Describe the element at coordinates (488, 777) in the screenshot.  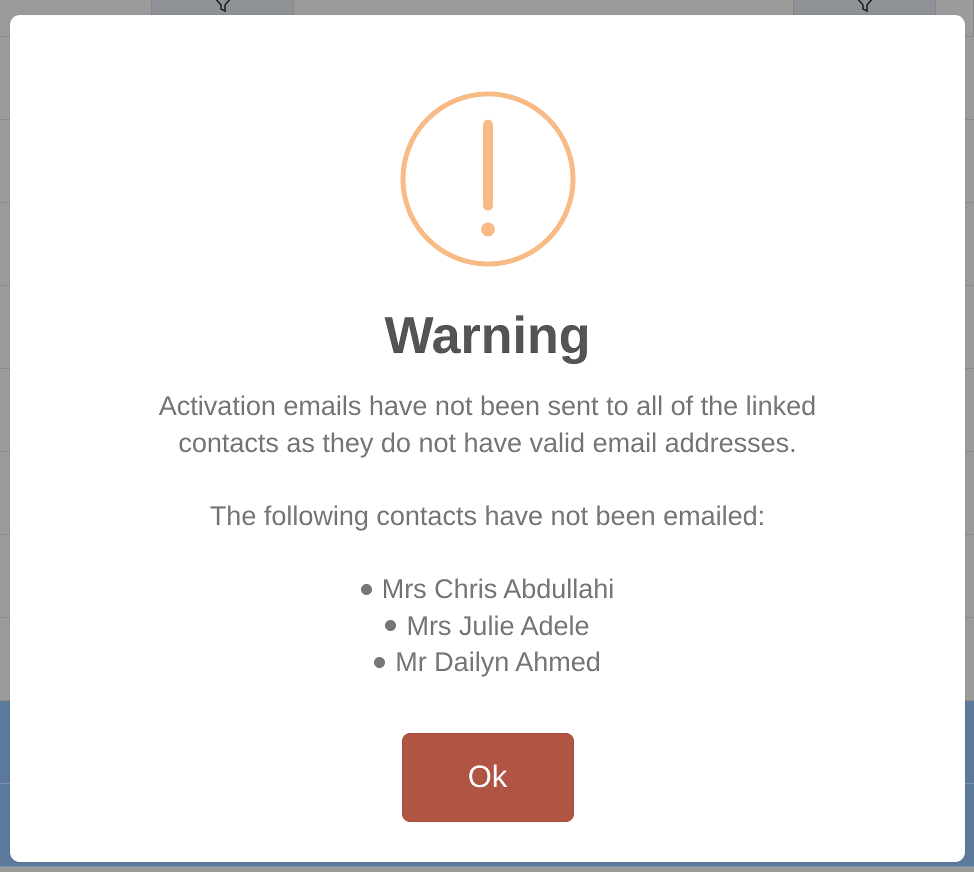
I see `ok-button: Ok` at that location.